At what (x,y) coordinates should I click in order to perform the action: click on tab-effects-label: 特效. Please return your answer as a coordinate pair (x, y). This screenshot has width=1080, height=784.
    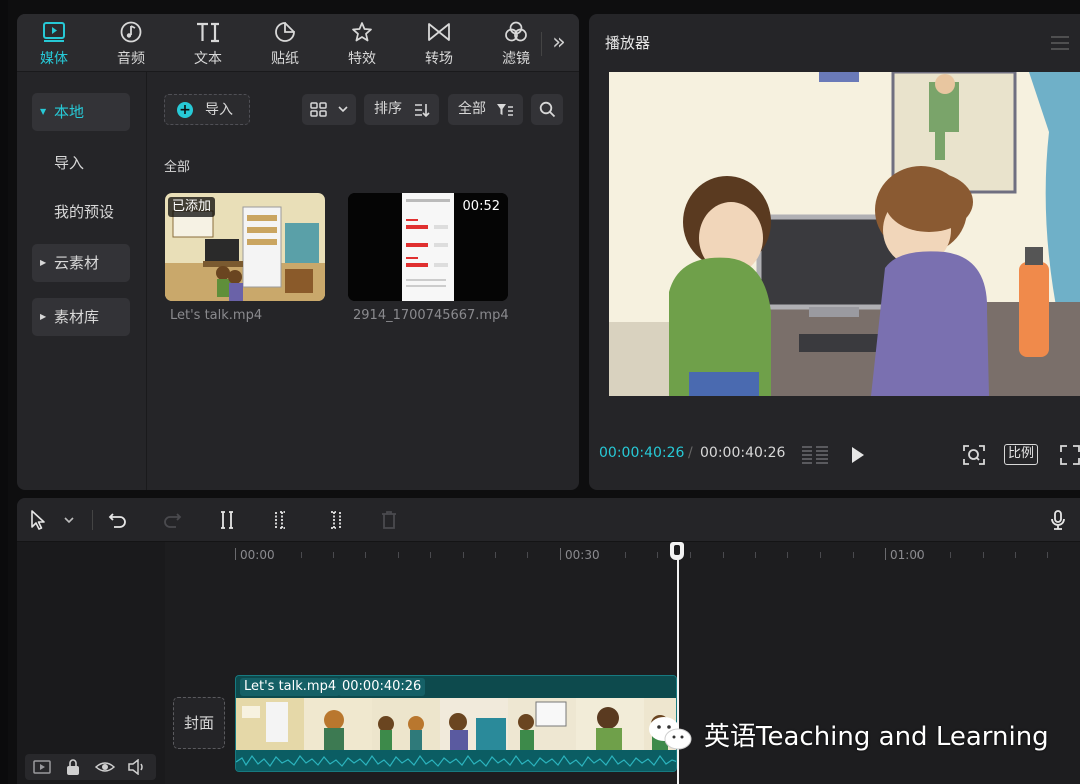
    Looking at the image, I should click on (362, 59).